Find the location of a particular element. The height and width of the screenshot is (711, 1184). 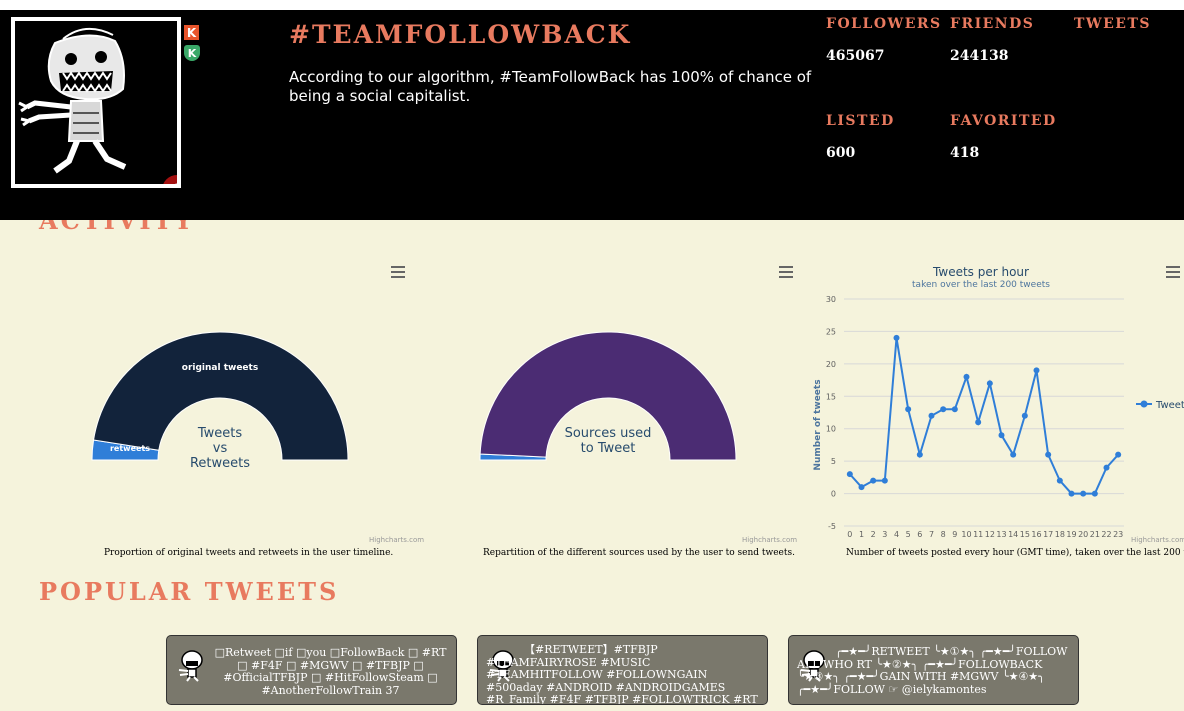

activity-heading-clip: ACTIVITY is located at coordinates (592, 230).